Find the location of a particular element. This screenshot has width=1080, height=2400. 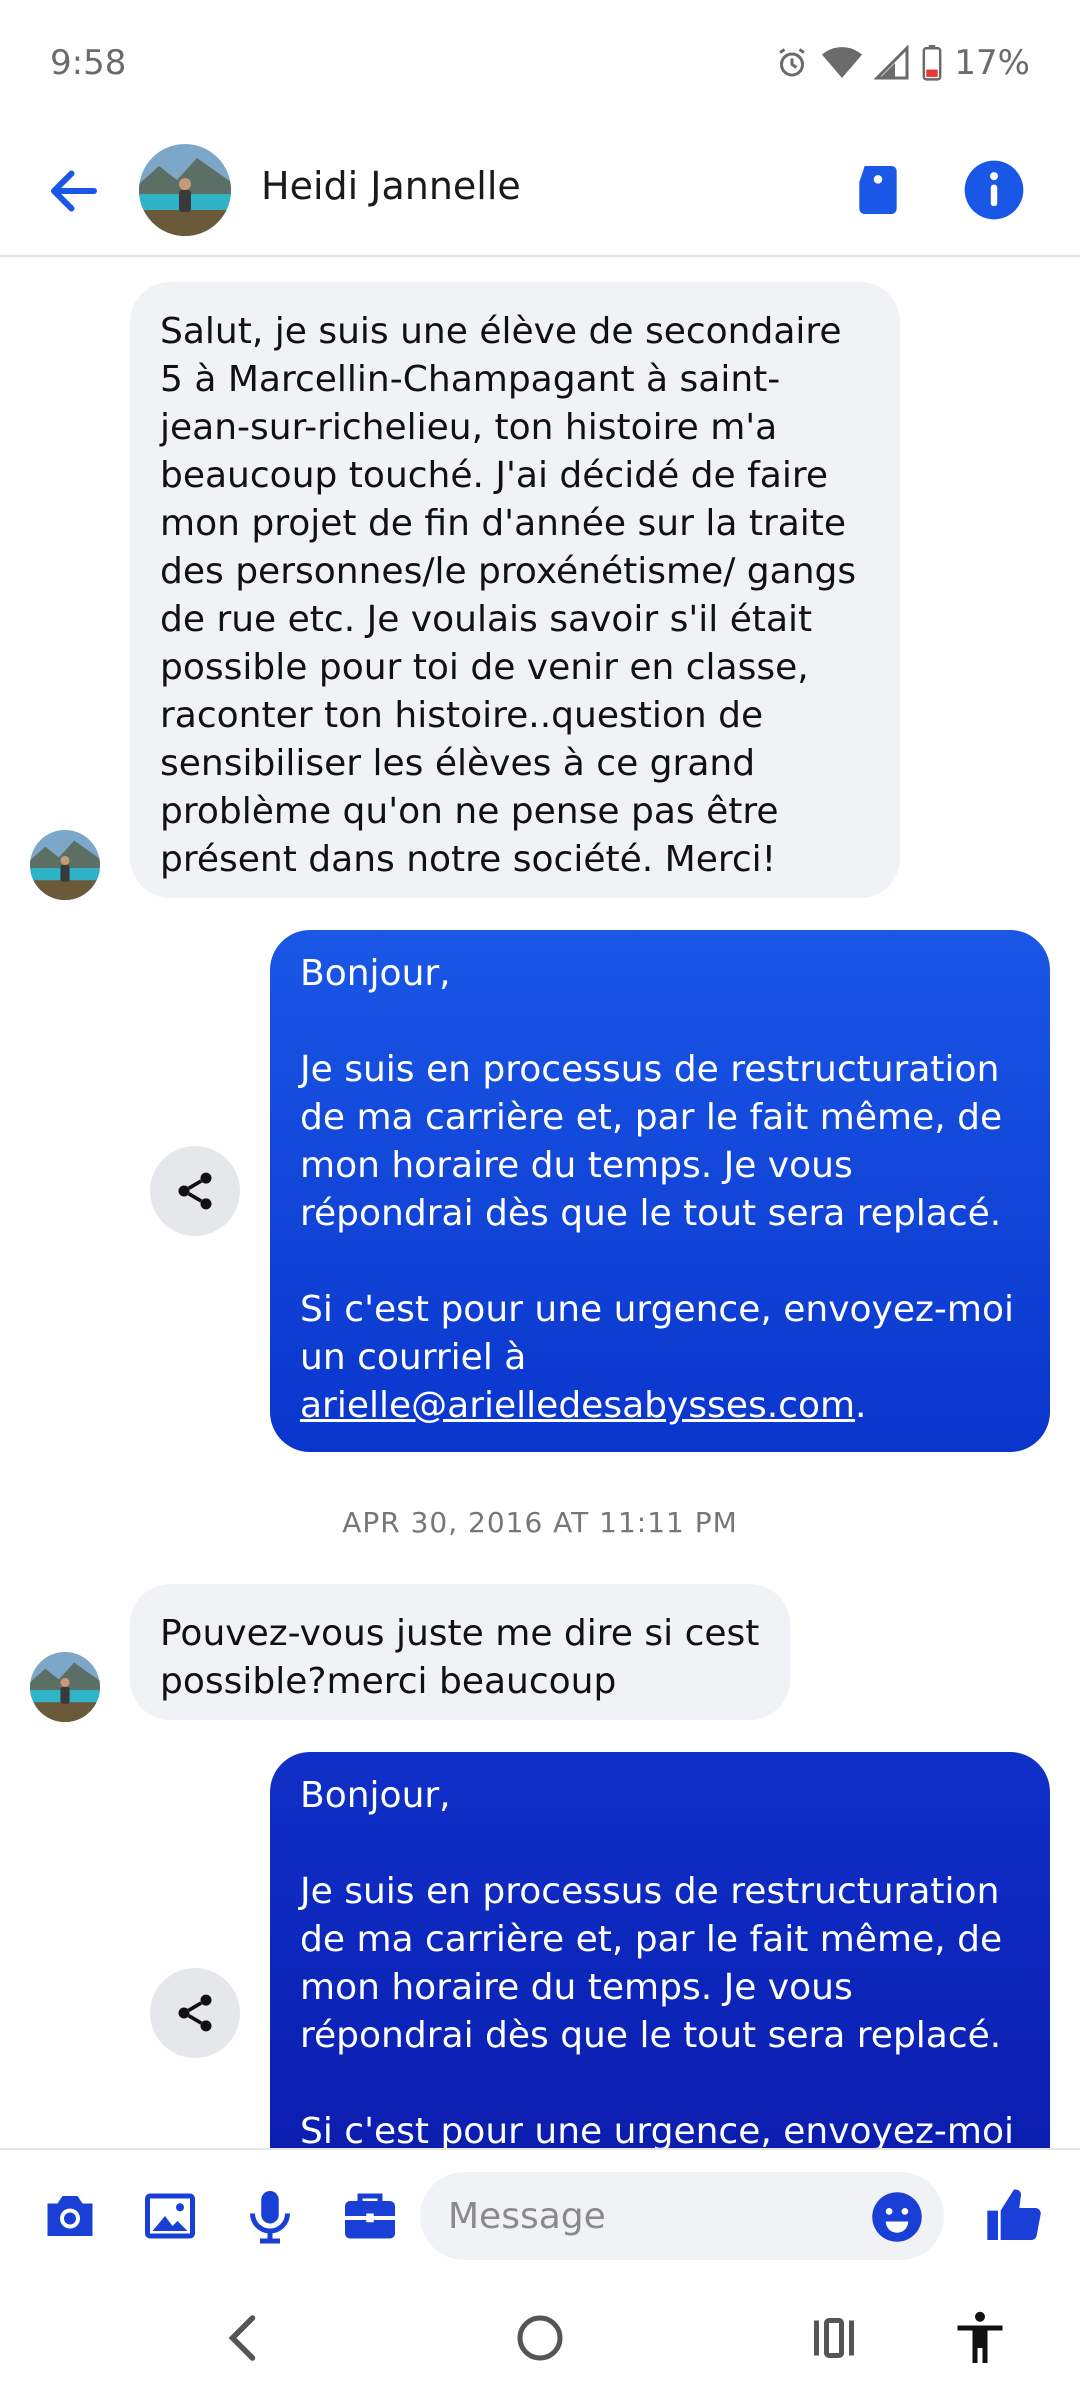

nav-home-icon is located at coordinates (540, 2338).